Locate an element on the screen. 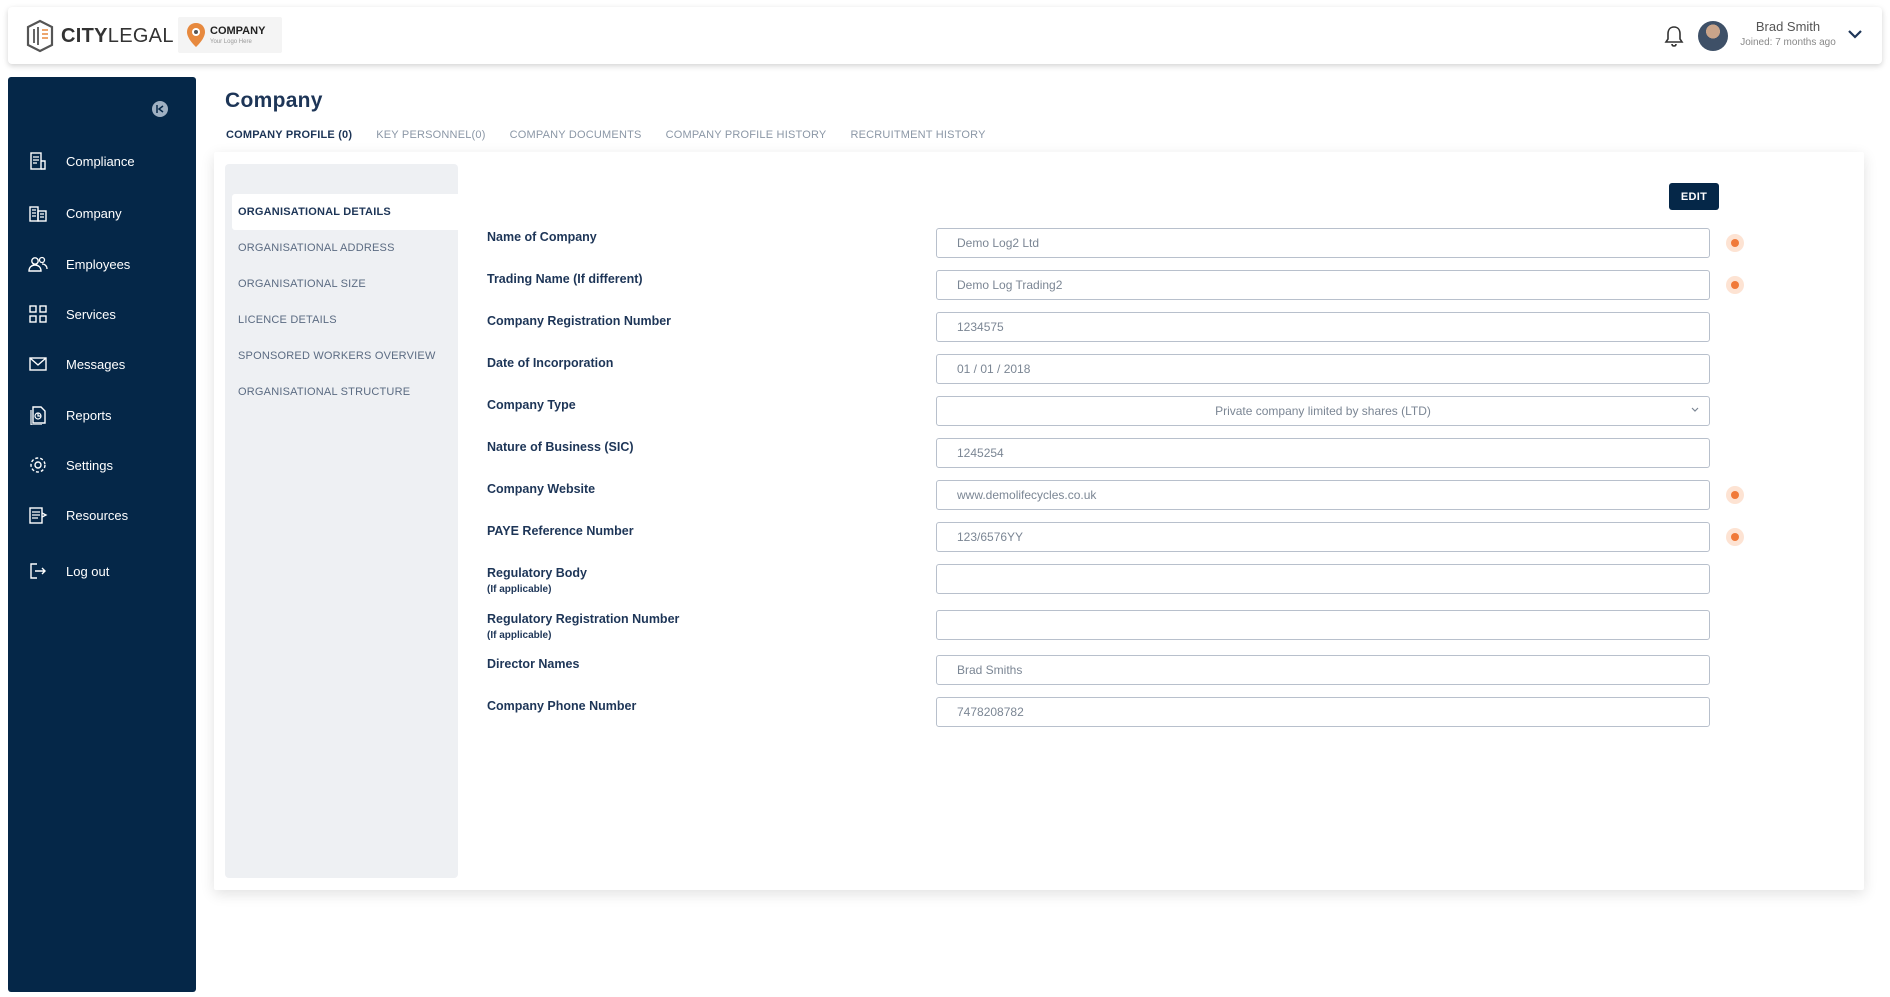 The width and height of the screenshot is (1890, 997). sidebar-item-label: Settings is located at coordinates (89, 465).